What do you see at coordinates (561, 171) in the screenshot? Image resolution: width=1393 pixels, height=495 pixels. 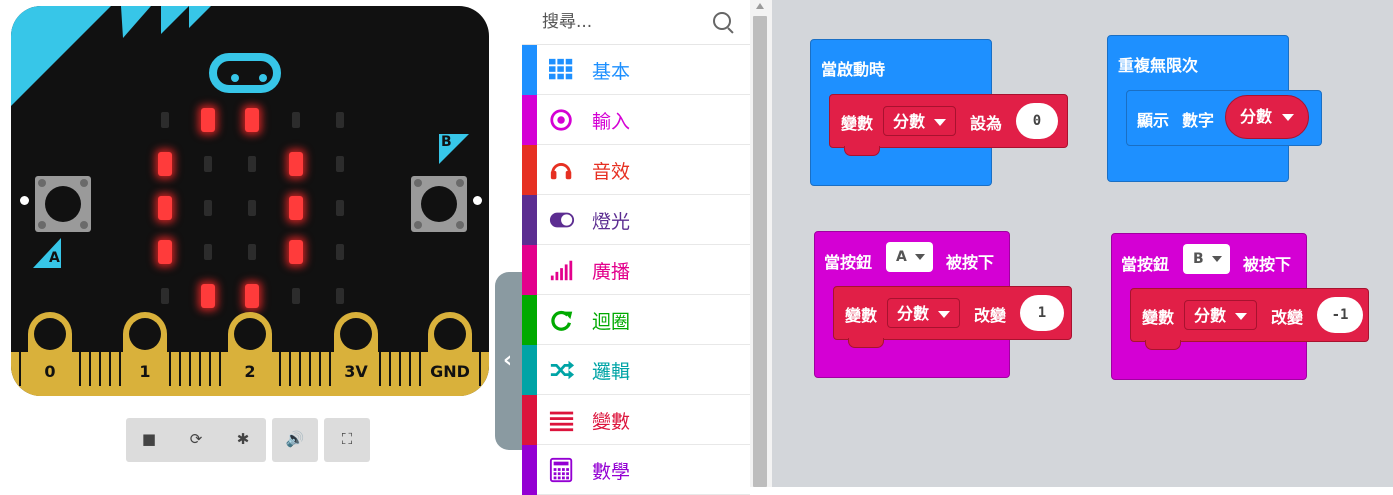 I see `headphones-icon` at bounding box center [561, 171].